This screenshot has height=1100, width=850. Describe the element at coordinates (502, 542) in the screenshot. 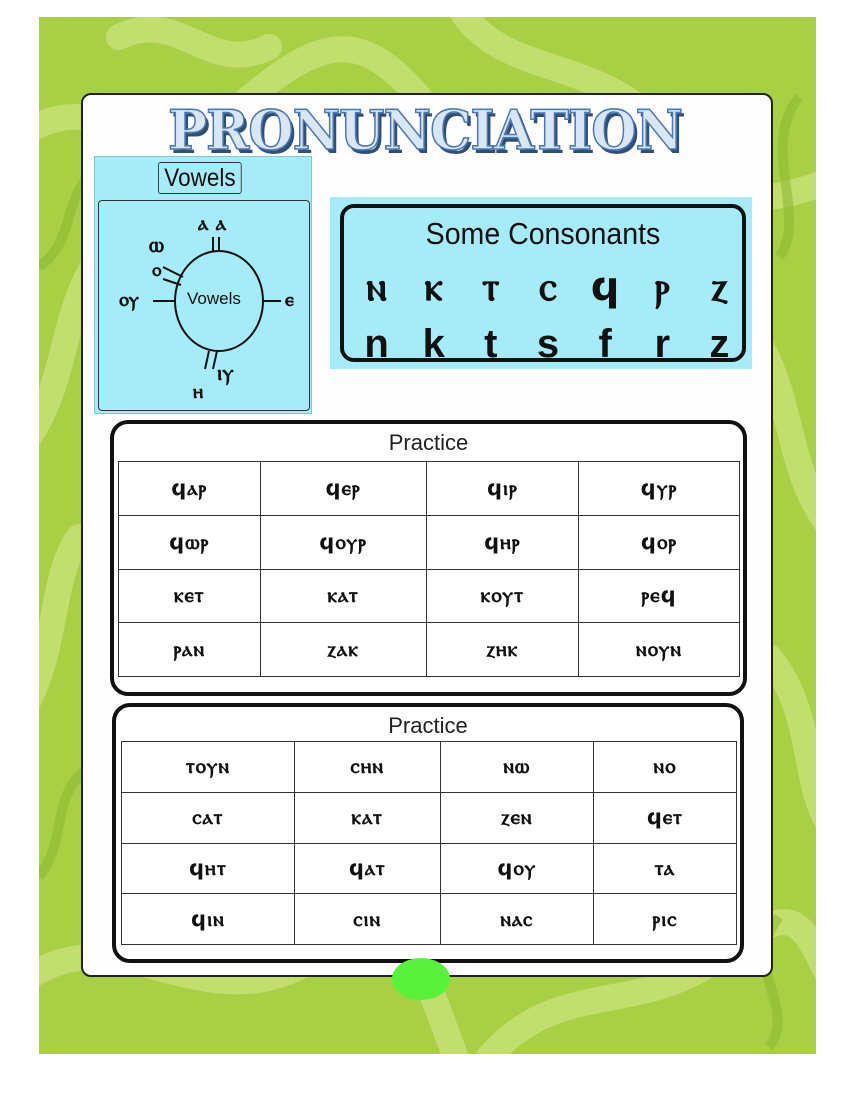

I see `practice-word-cell: ϥⲏⲣ` at that location.